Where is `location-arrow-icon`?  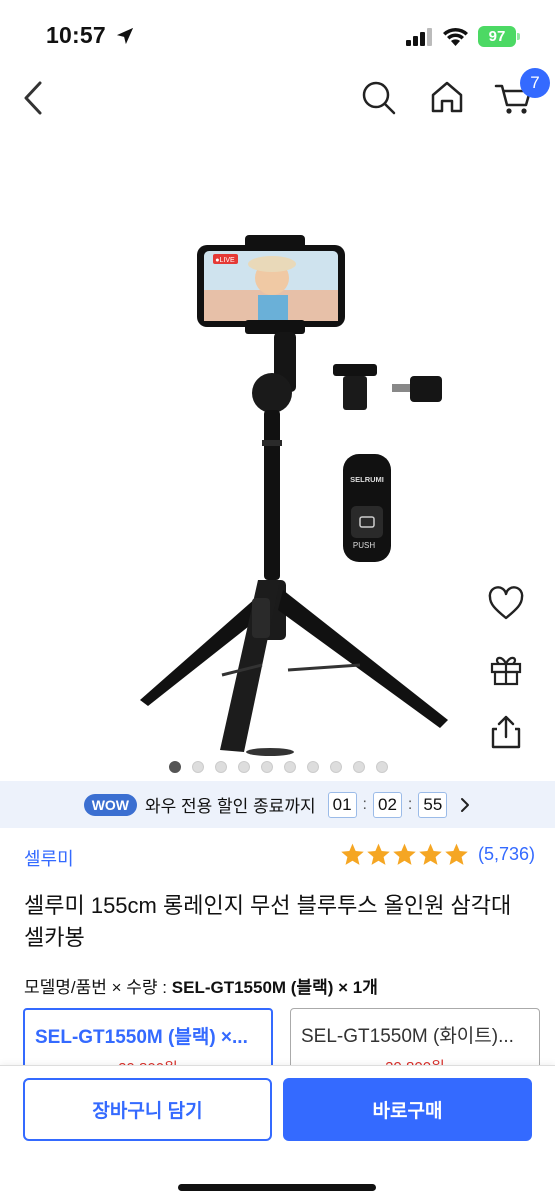 location-arrow-icon is located at coordinates (125, 36).